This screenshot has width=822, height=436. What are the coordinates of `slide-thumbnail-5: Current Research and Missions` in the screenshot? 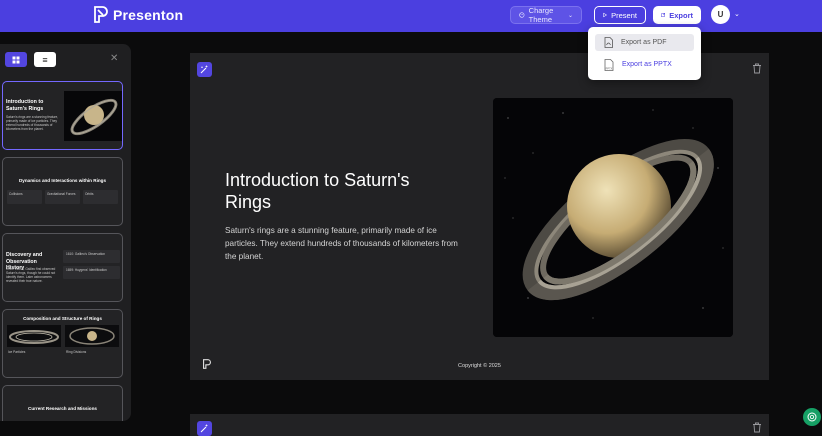 It's located at (62, 403).